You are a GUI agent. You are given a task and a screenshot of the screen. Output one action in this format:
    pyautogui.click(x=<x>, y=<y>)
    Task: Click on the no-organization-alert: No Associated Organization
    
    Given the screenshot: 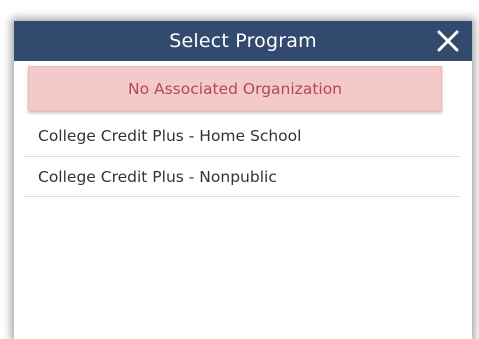 What is the action you would take?
    pyautogui.click(x=235, y=88)
    